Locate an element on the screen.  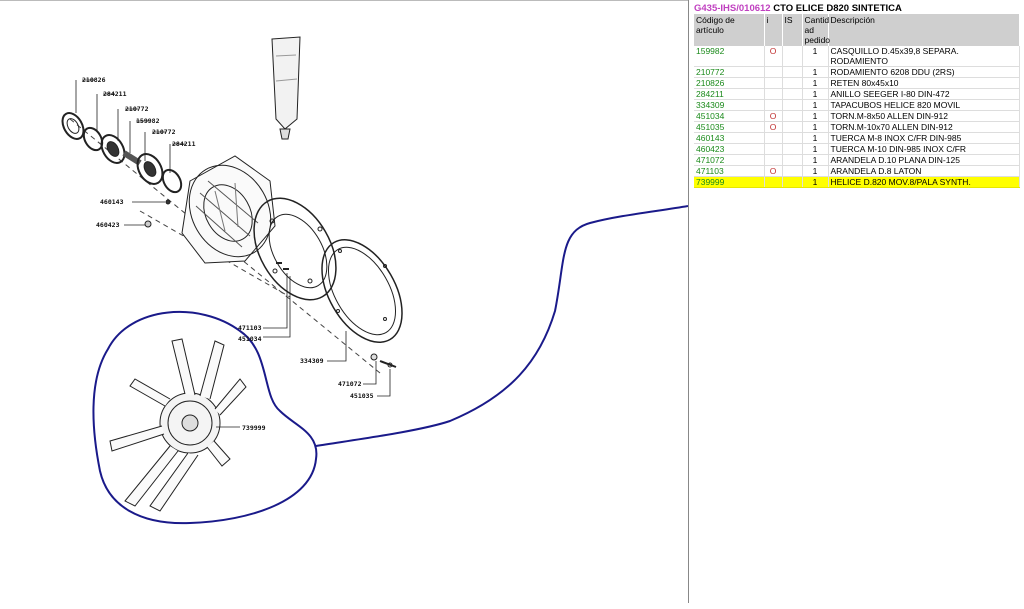
part-code: 334309 is located at coordinates (729, 105).